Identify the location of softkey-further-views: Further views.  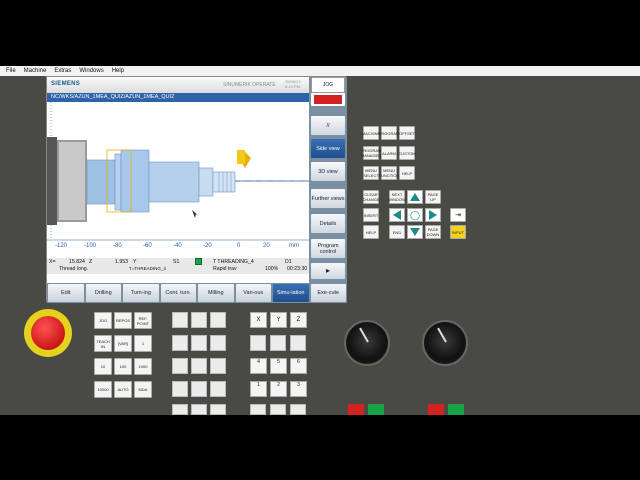
(328, 198).